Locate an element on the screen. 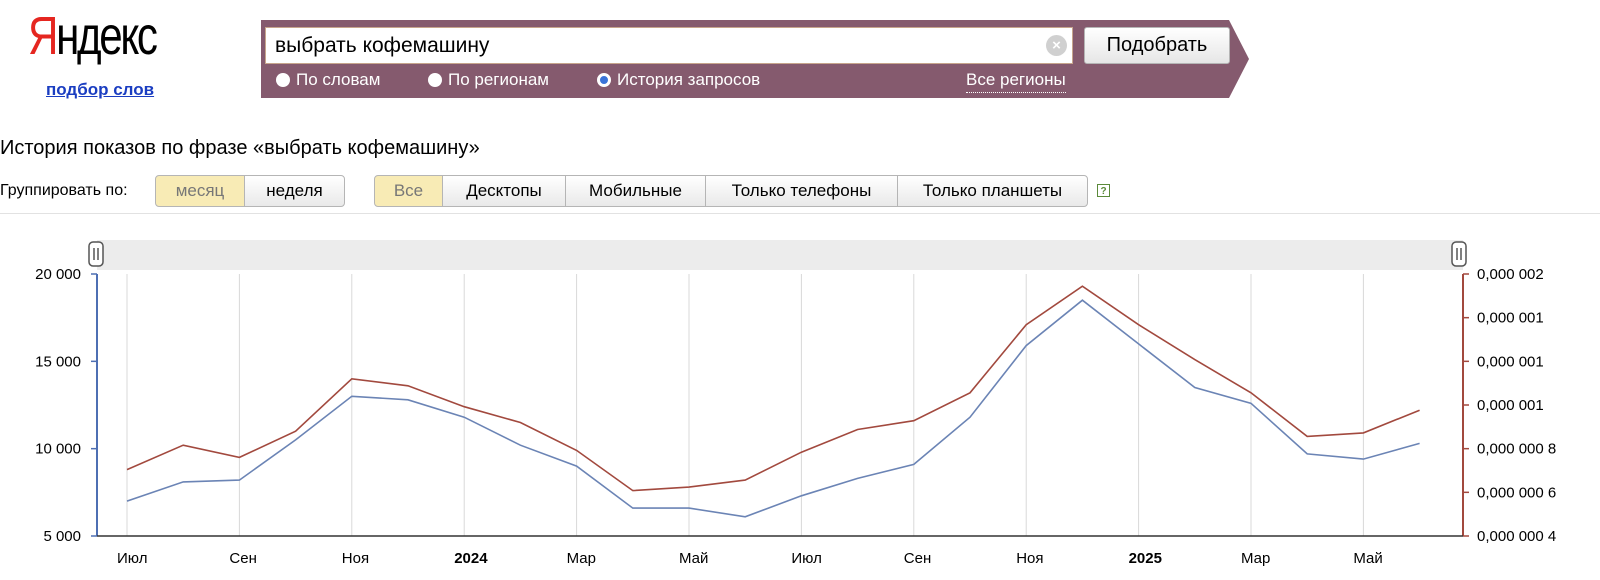 The width and height of the screenshot is (1600, 580). radio-label: По словам is located at coordinates (338, 79).